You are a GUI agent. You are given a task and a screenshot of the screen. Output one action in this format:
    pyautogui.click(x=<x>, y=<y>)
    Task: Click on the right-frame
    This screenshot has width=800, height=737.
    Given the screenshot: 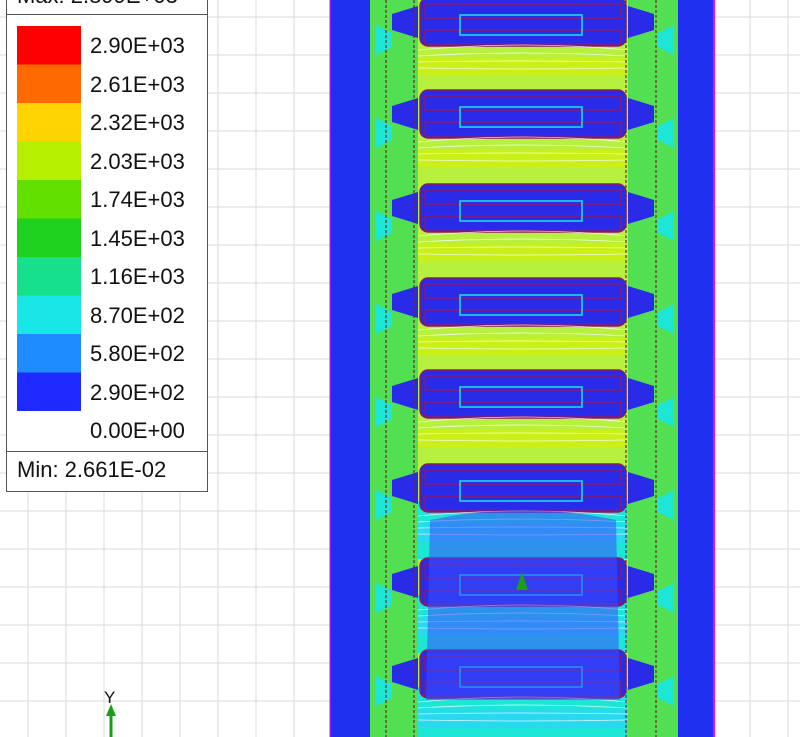 What is the action you would take?
    pyautogui.click(x=694, y=368)
    